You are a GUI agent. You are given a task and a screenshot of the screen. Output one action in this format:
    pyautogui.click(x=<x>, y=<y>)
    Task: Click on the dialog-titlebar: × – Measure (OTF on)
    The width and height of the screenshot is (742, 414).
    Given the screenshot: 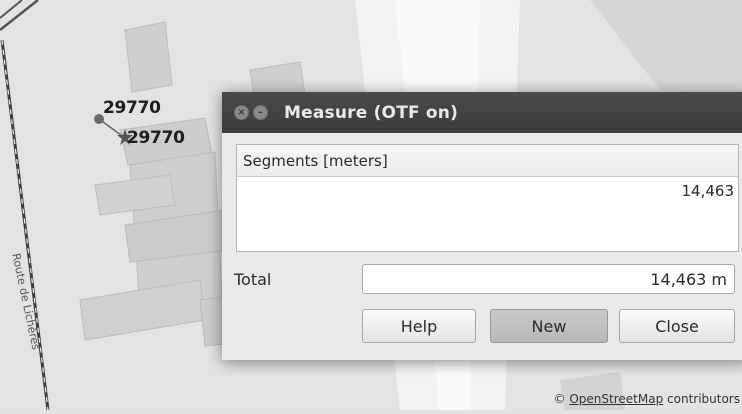 What is the action you would take?
    pyautogui.click(x=482, y=112)
    